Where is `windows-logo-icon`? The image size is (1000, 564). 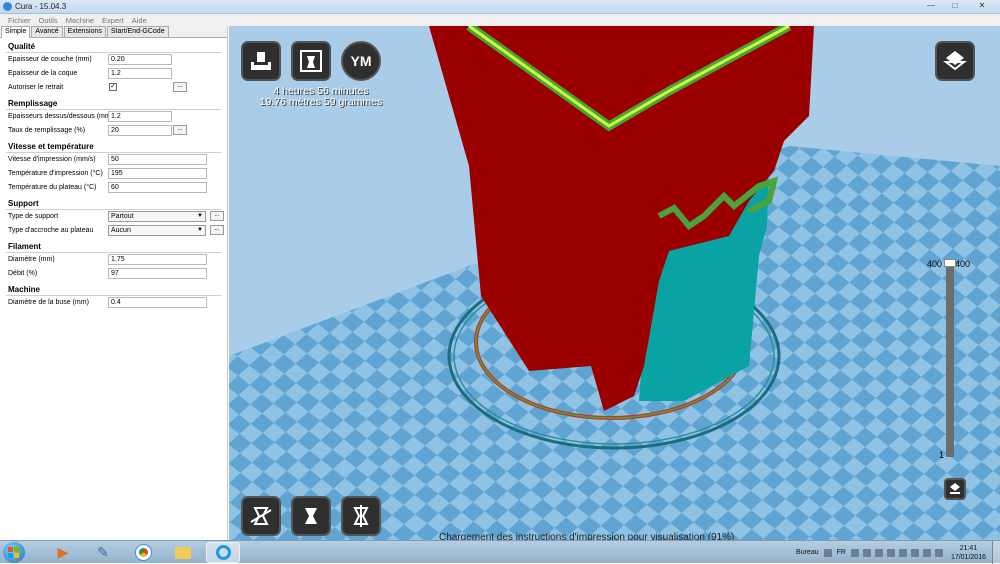 windows-logo-icon is located at coordinates (13, 552).